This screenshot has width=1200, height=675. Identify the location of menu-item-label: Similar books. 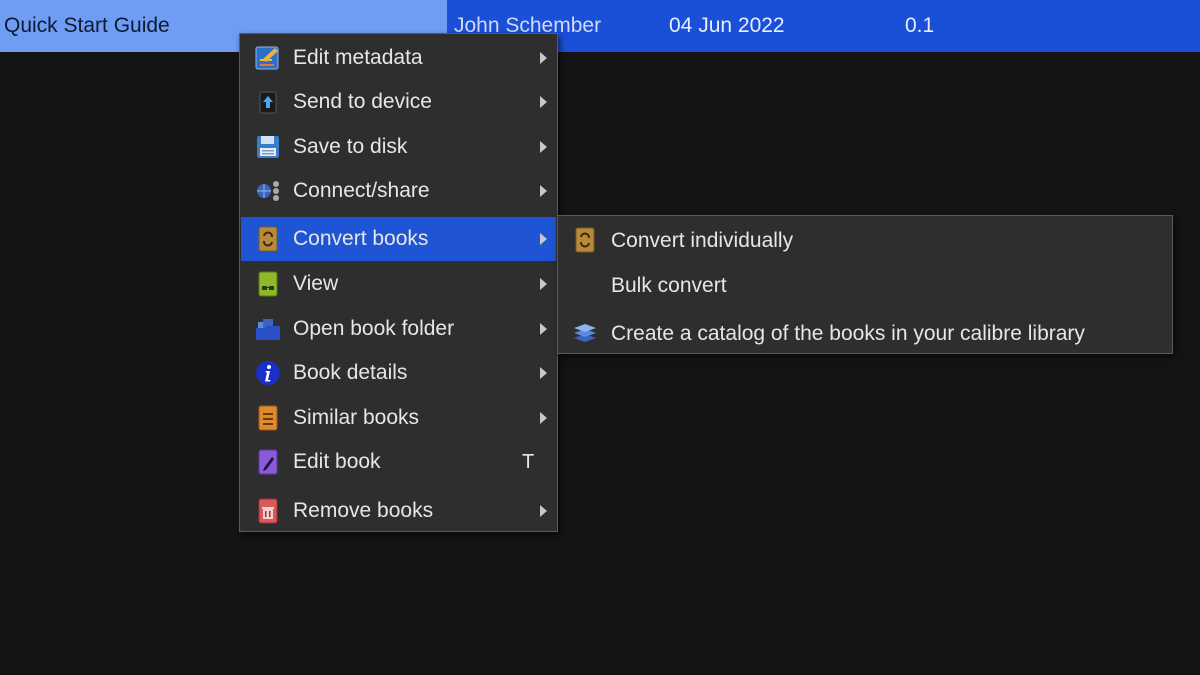
(356, 417).